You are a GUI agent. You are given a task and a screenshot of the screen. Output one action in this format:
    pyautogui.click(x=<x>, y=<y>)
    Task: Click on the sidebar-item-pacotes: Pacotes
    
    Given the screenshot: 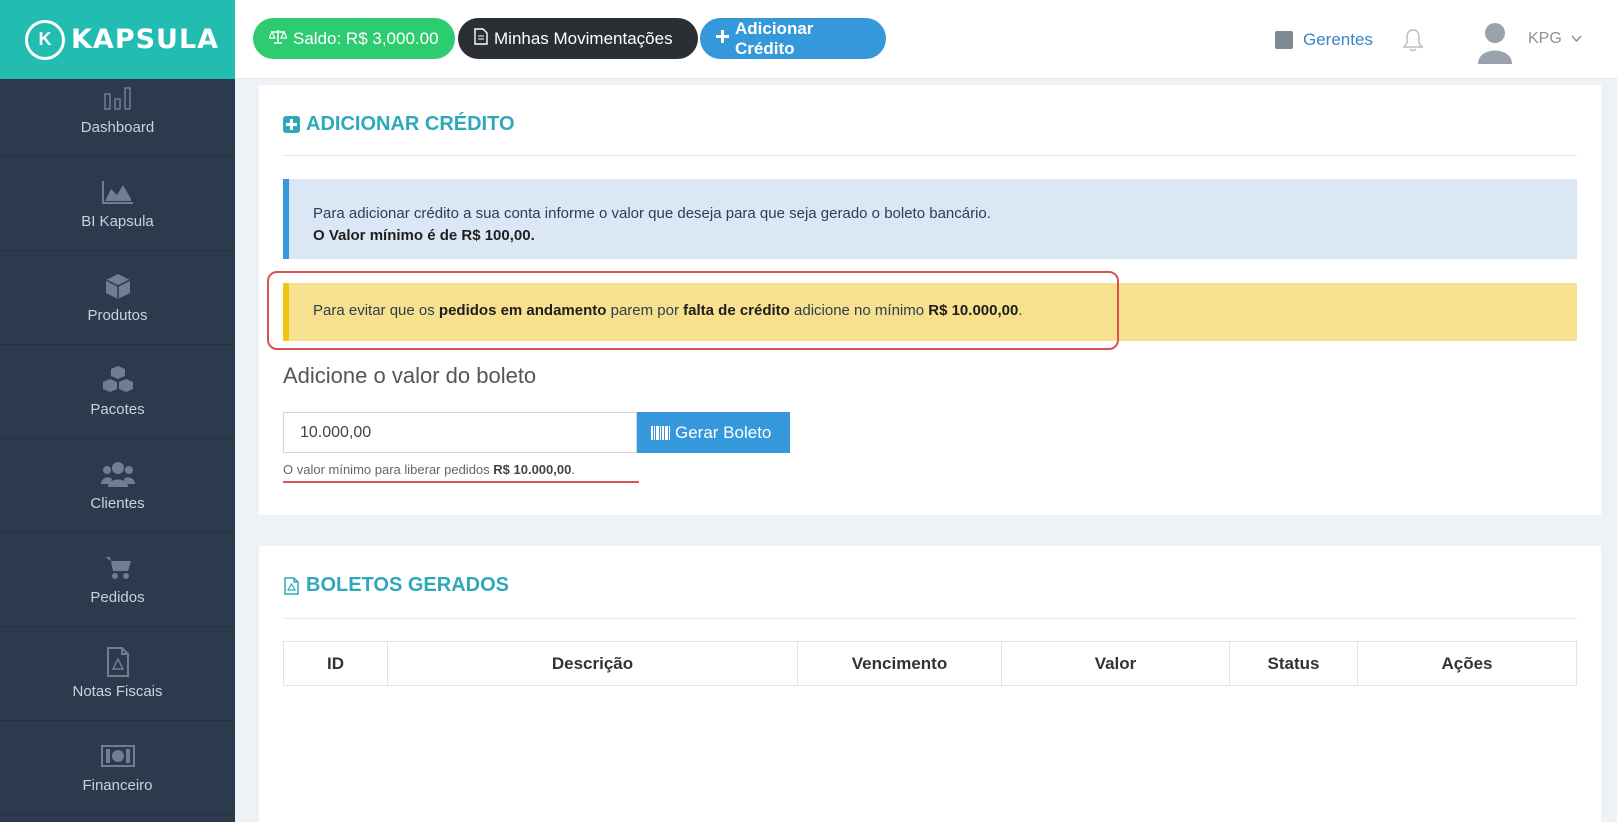 What is the action you would take?
    pyautogui.click(x=117, y=392)
    